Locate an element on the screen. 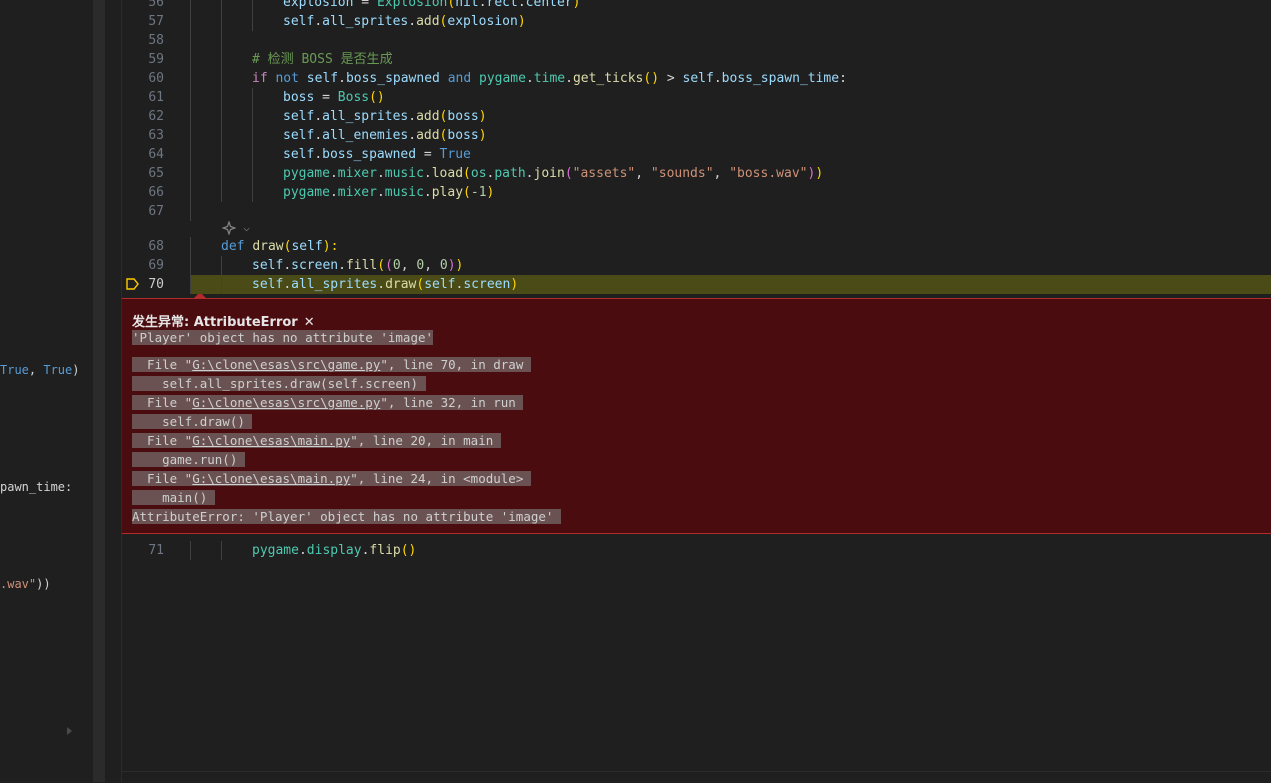 The image size is (1271, 783). chevron-down-icon: ⌵ is located at coordinates (246, 227).